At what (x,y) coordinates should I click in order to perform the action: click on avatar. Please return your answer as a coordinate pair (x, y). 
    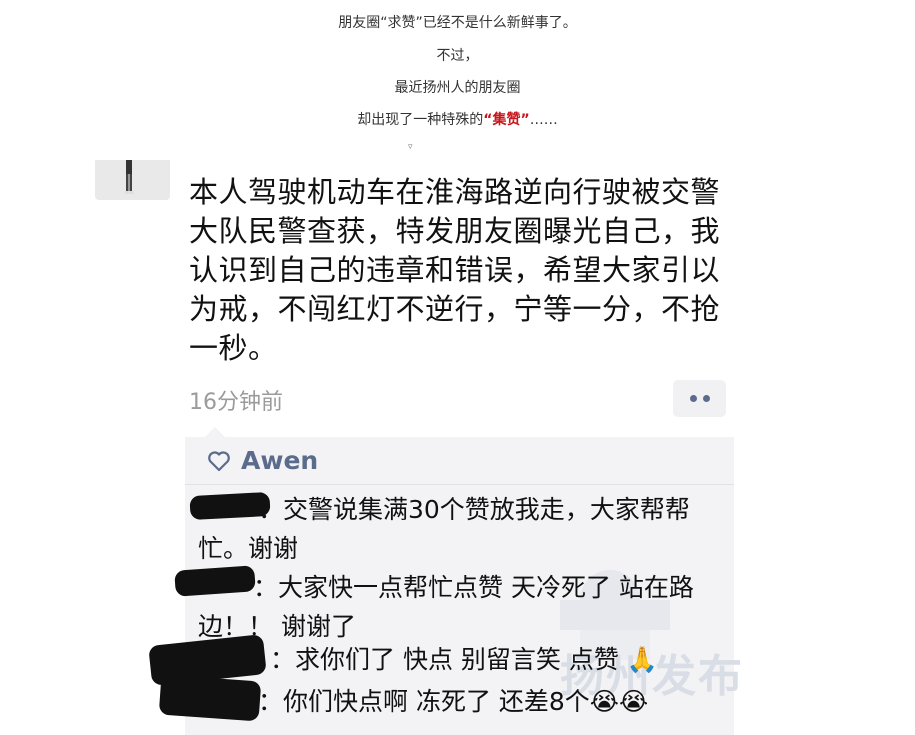
    Looking at the image, I should click on (132, 180).